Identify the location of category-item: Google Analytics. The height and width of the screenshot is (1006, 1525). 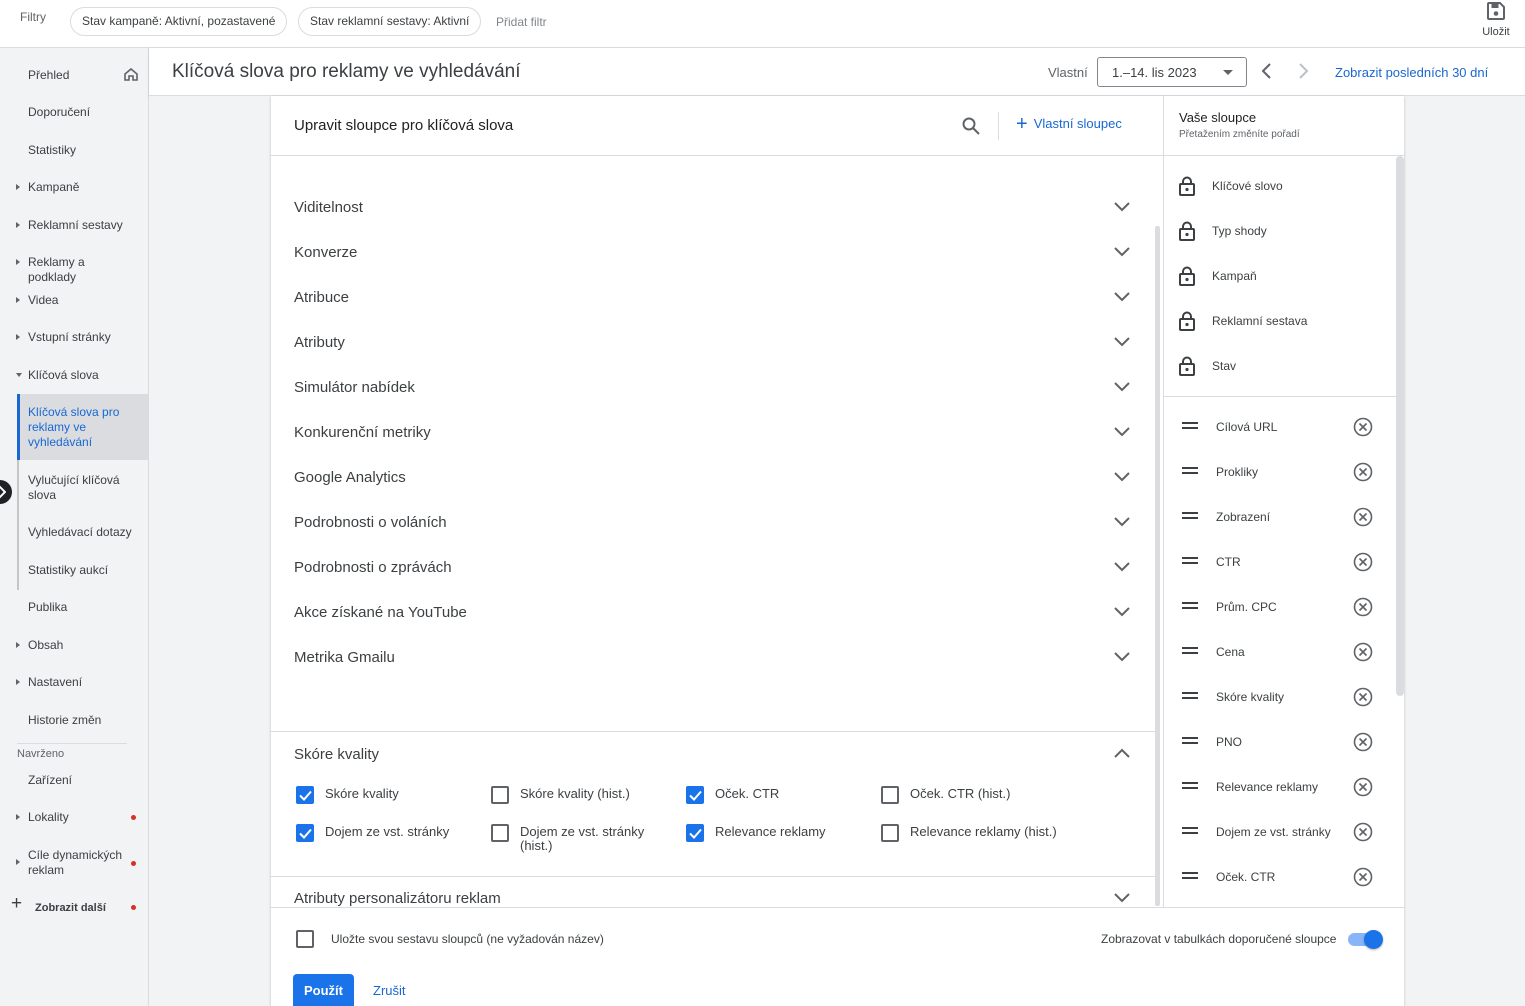
(713, 478).